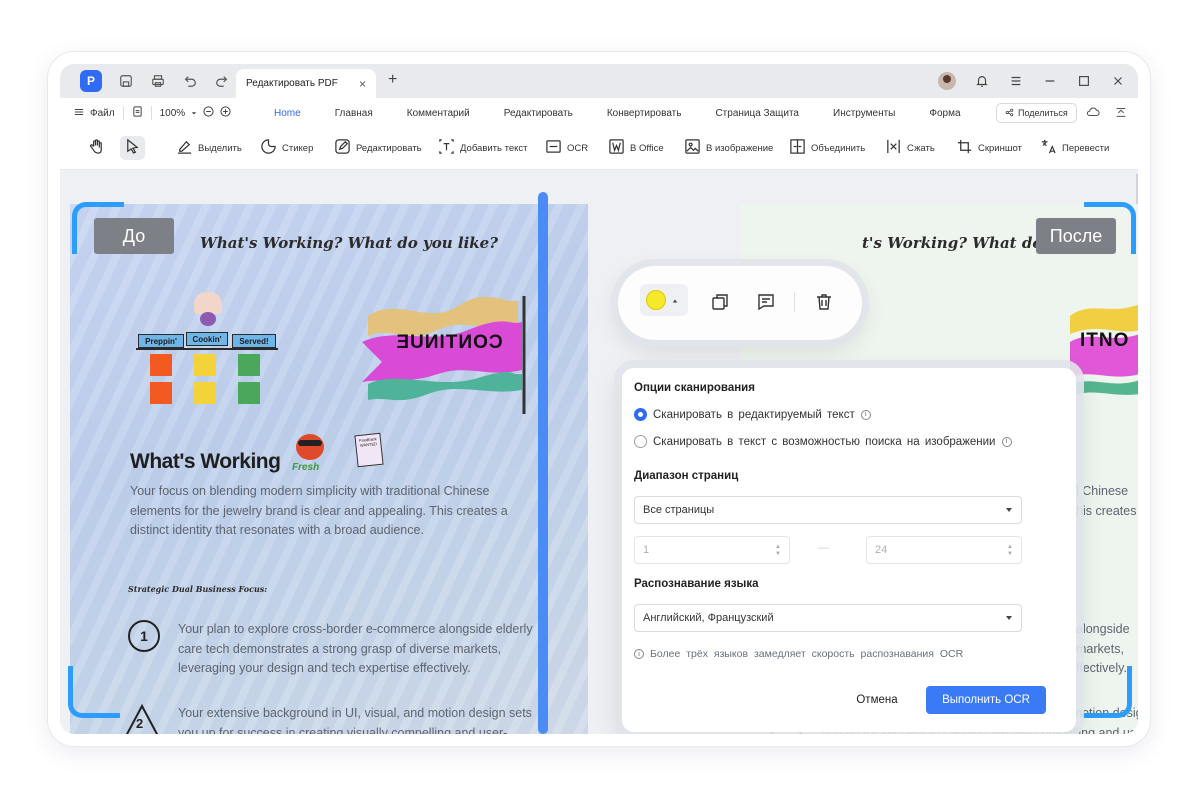  I want to click on banner-text-right: ITNO, so click(1105, 340).